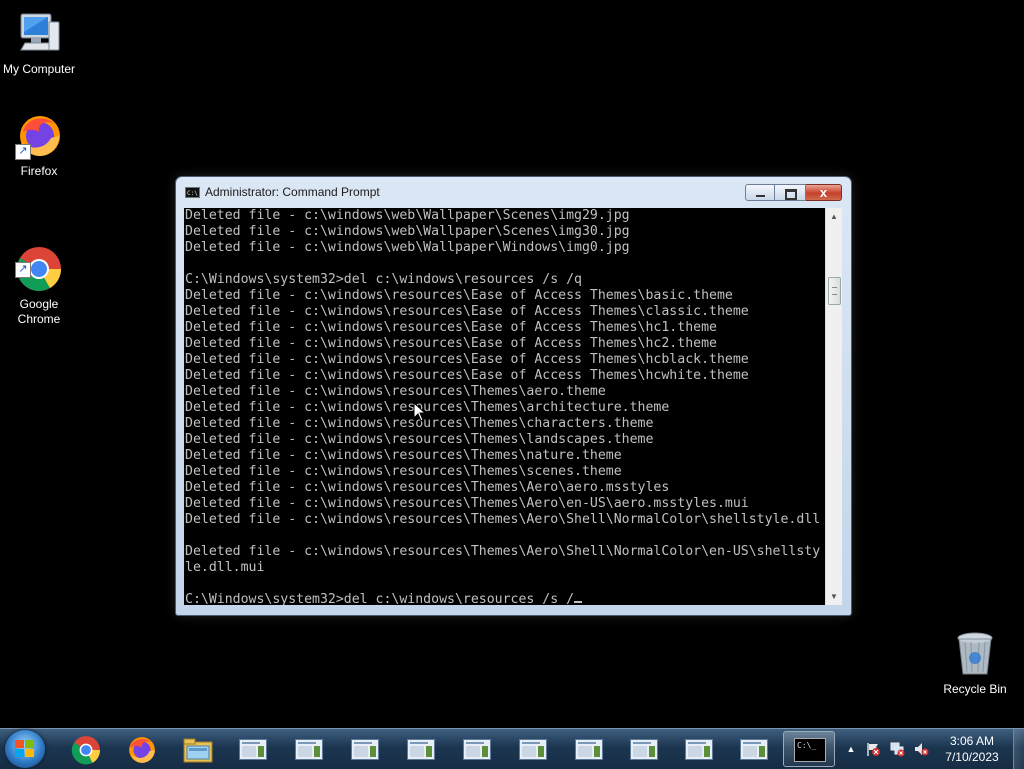  I want to click on chrome-icon, so click(85, 750).